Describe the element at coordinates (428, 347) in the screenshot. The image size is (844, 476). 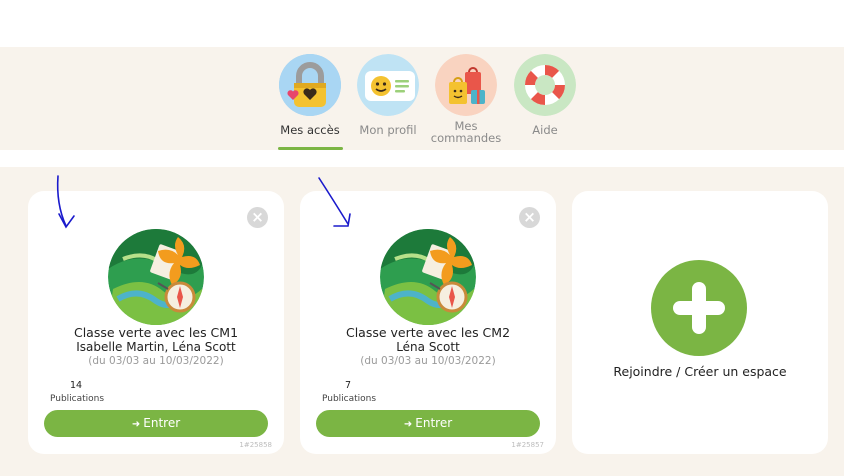
I see `space-owners: Léna Scott` at that location.